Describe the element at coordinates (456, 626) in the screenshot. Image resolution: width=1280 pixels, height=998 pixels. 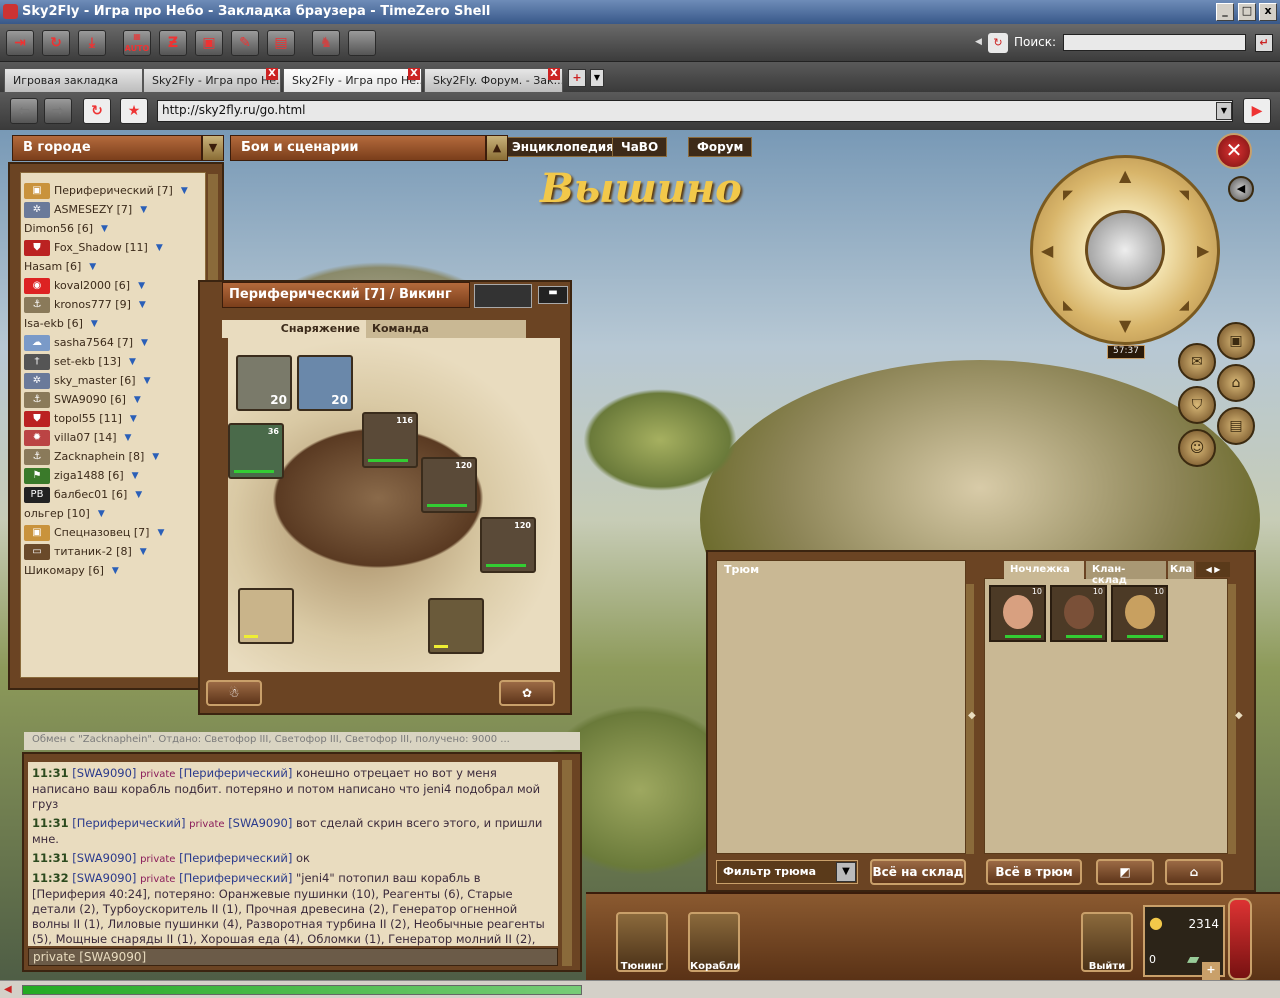
I see `slot-drill` at that location.